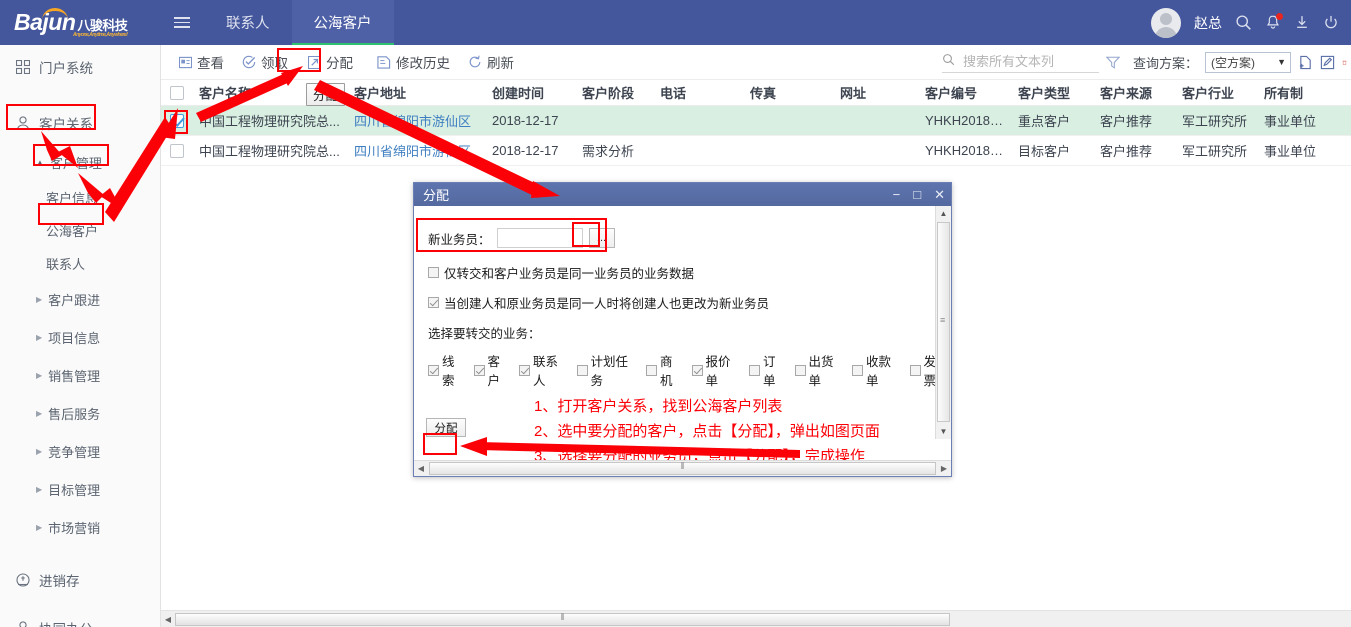  I want to click on sidebar-item-customer-info: 客户信息, so click(80, 197).